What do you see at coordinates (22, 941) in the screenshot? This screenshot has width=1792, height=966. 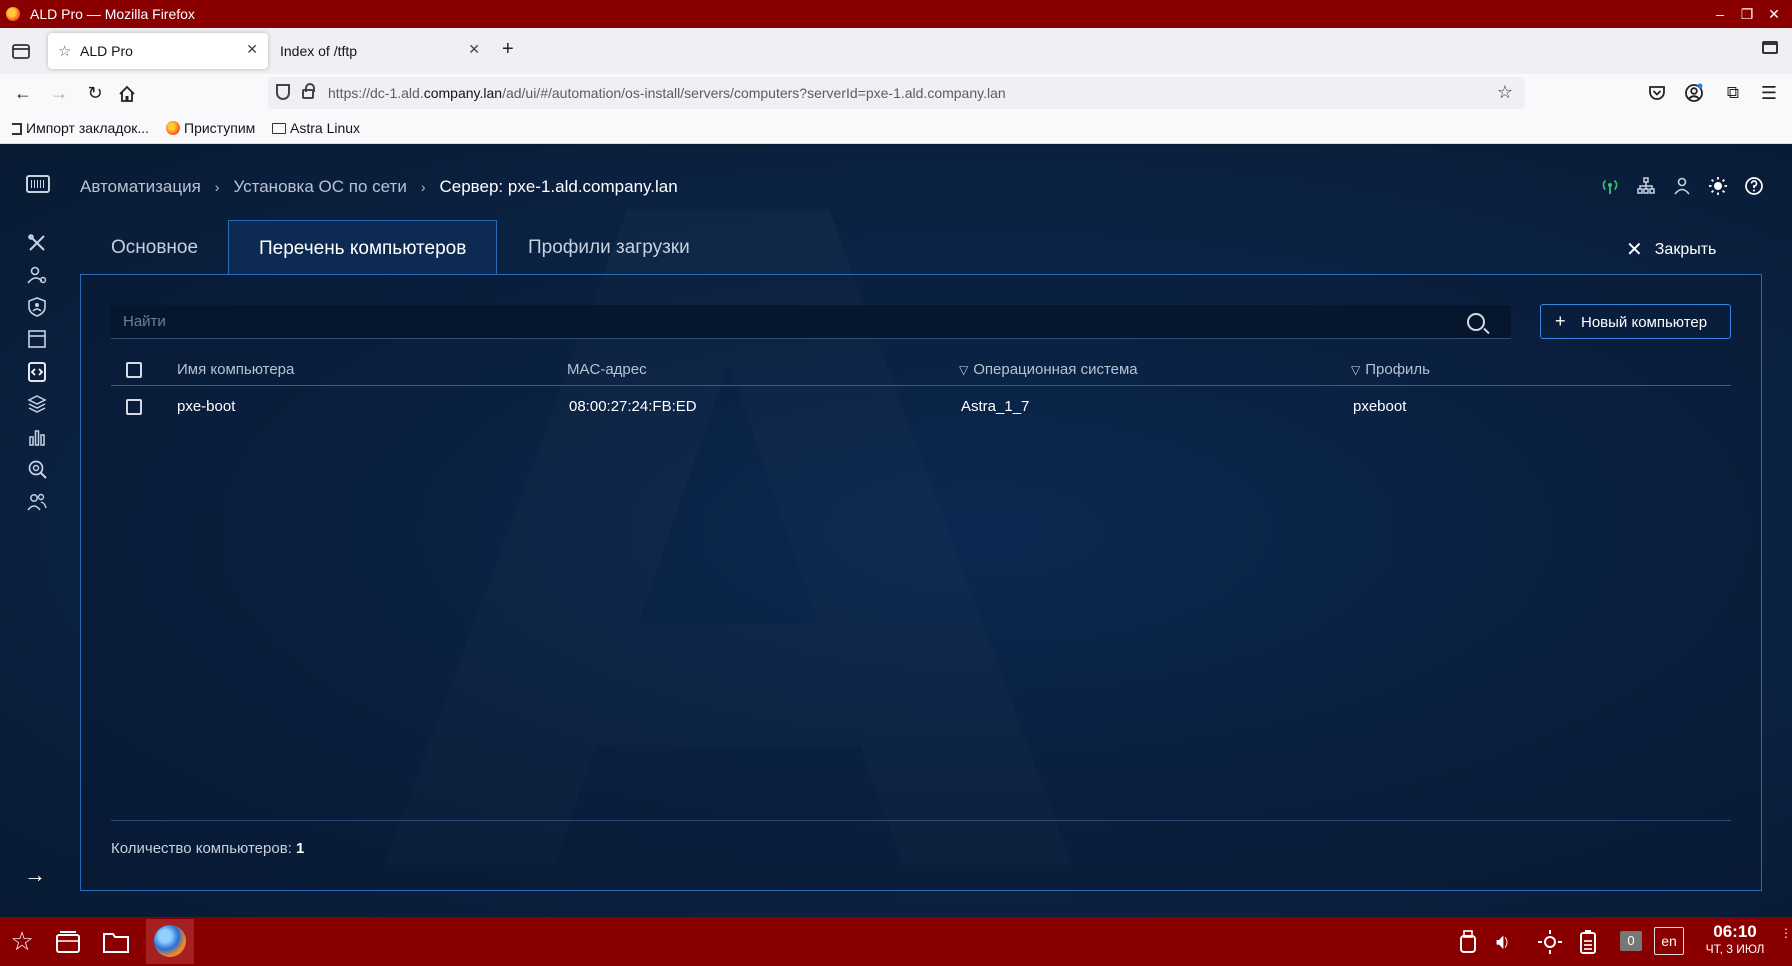 I see `start-menu-star-icon: ☆` at bounding box center [22, 941].